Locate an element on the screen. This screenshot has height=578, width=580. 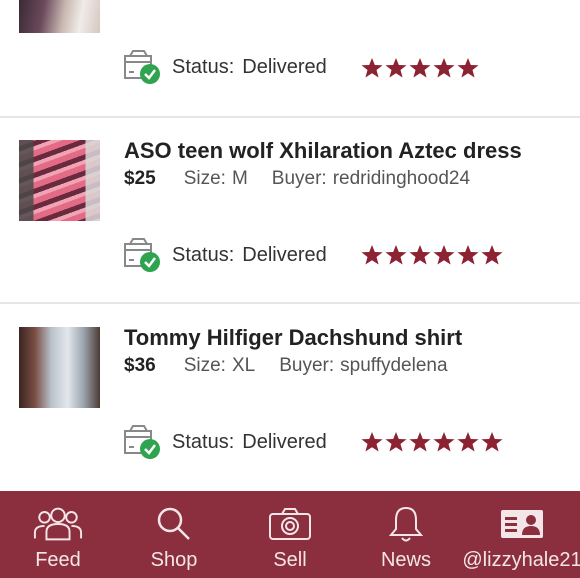
nav-item-news: News is located at coordinates (406, 534).